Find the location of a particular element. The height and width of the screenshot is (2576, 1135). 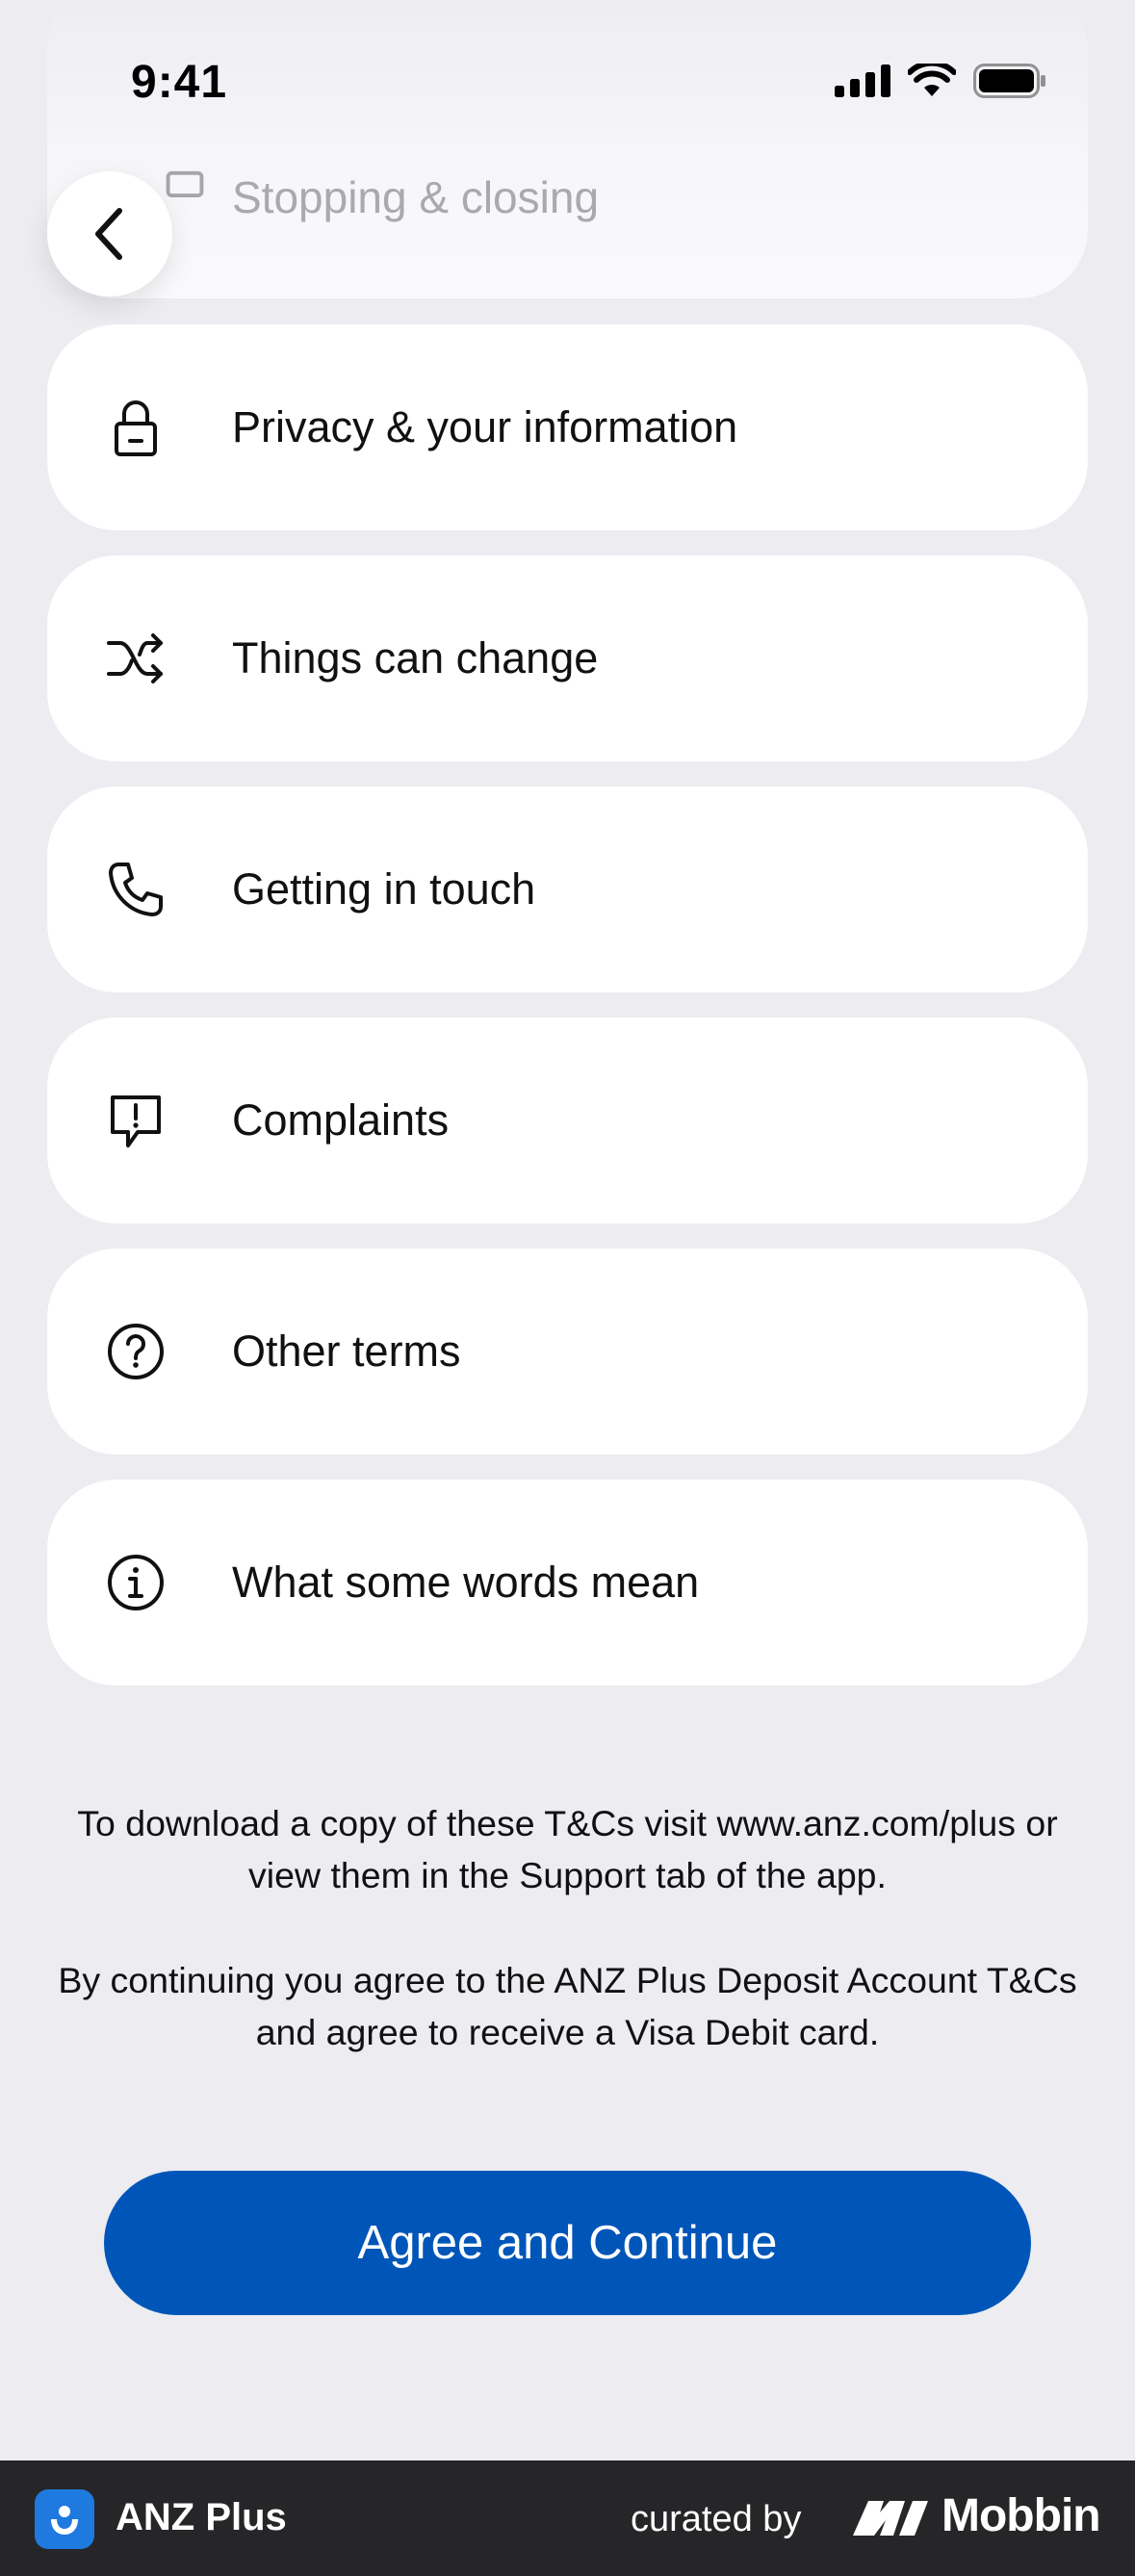

section-what-words-mean: What some words mean is located at coordinates (567, 1583).